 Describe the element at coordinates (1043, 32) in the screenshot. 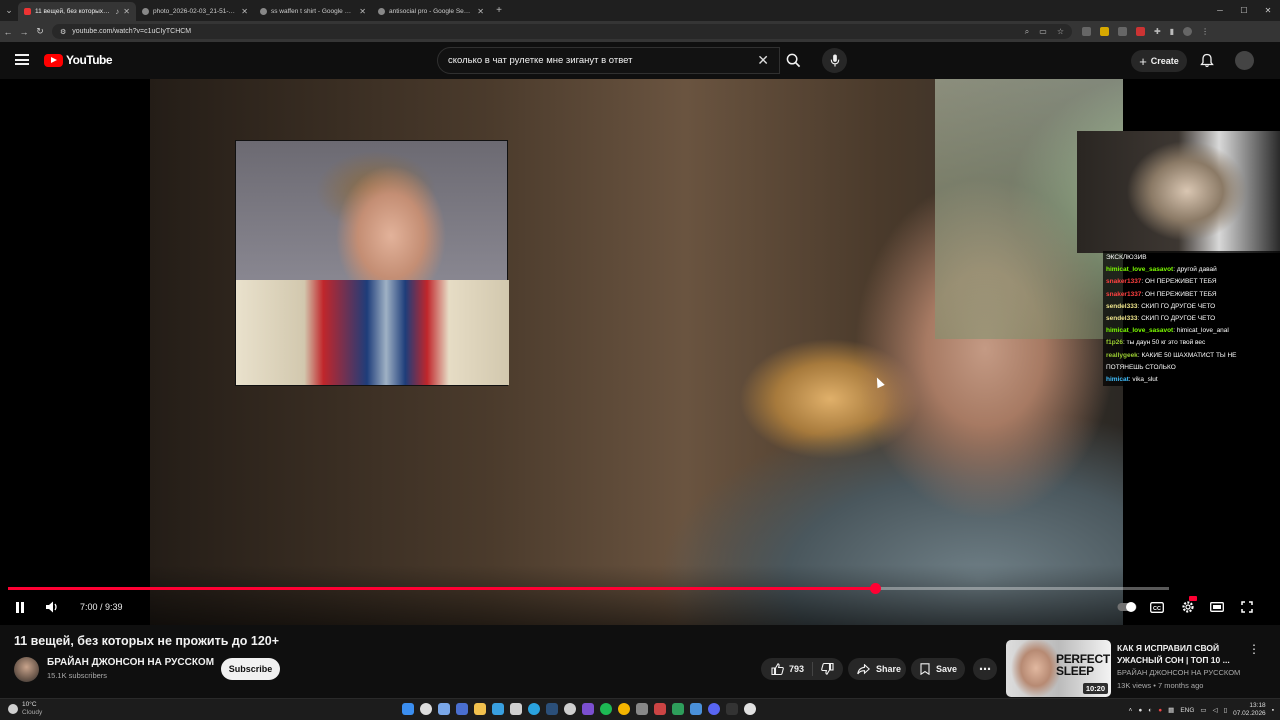

I see `cast-icon: ▭` at that location.